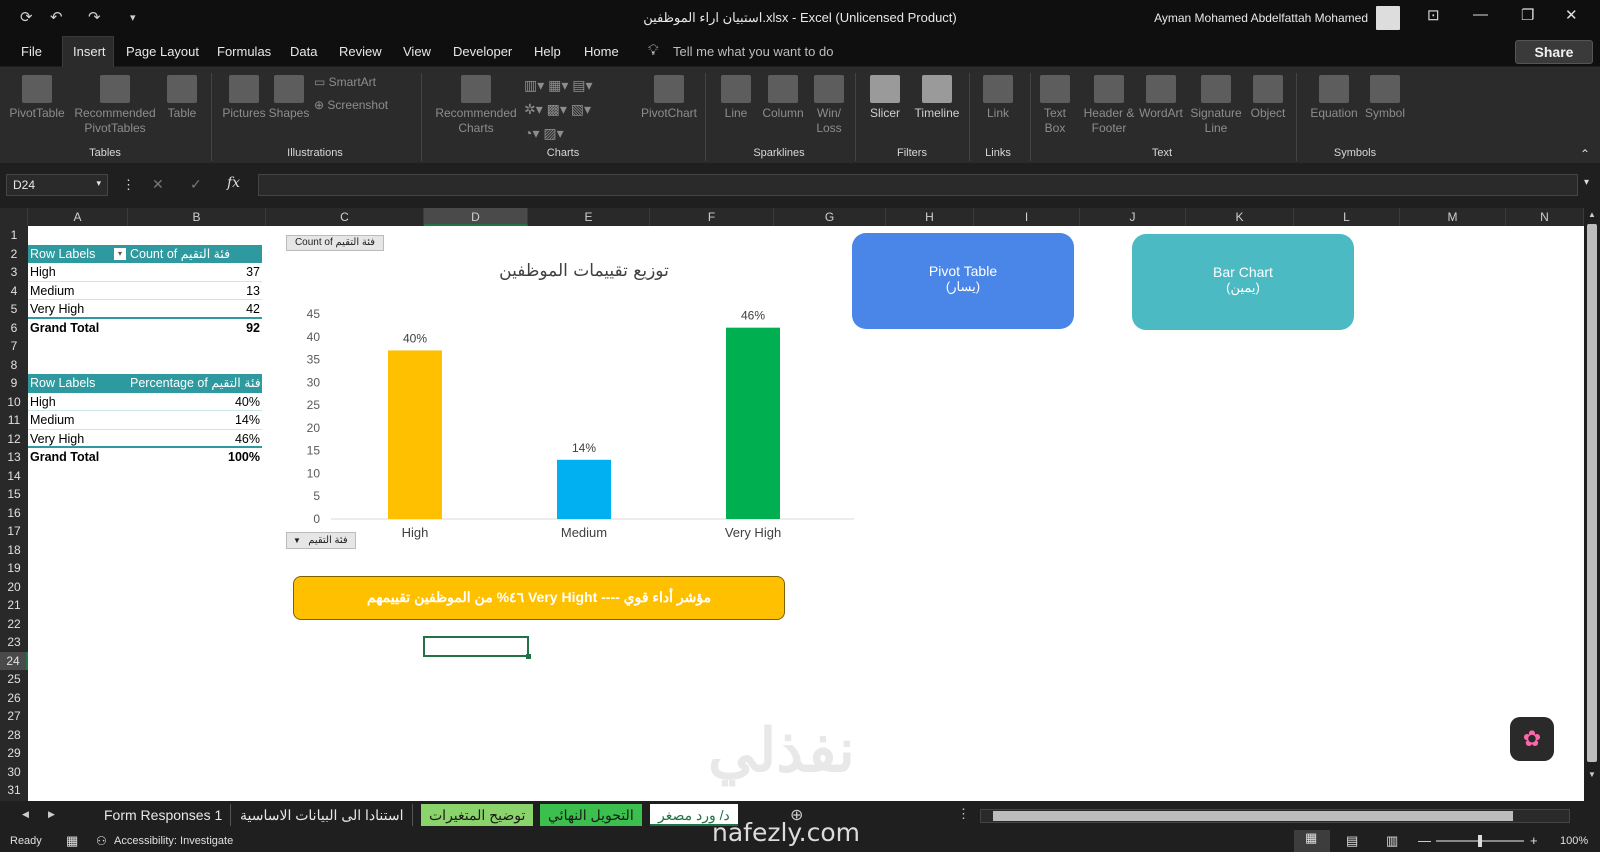 Image resolution: width=1600 pixels, height=852 pixels. Describe the element at coordinates (528, 656) in the screenshot. I see `fill-handle` at that location.